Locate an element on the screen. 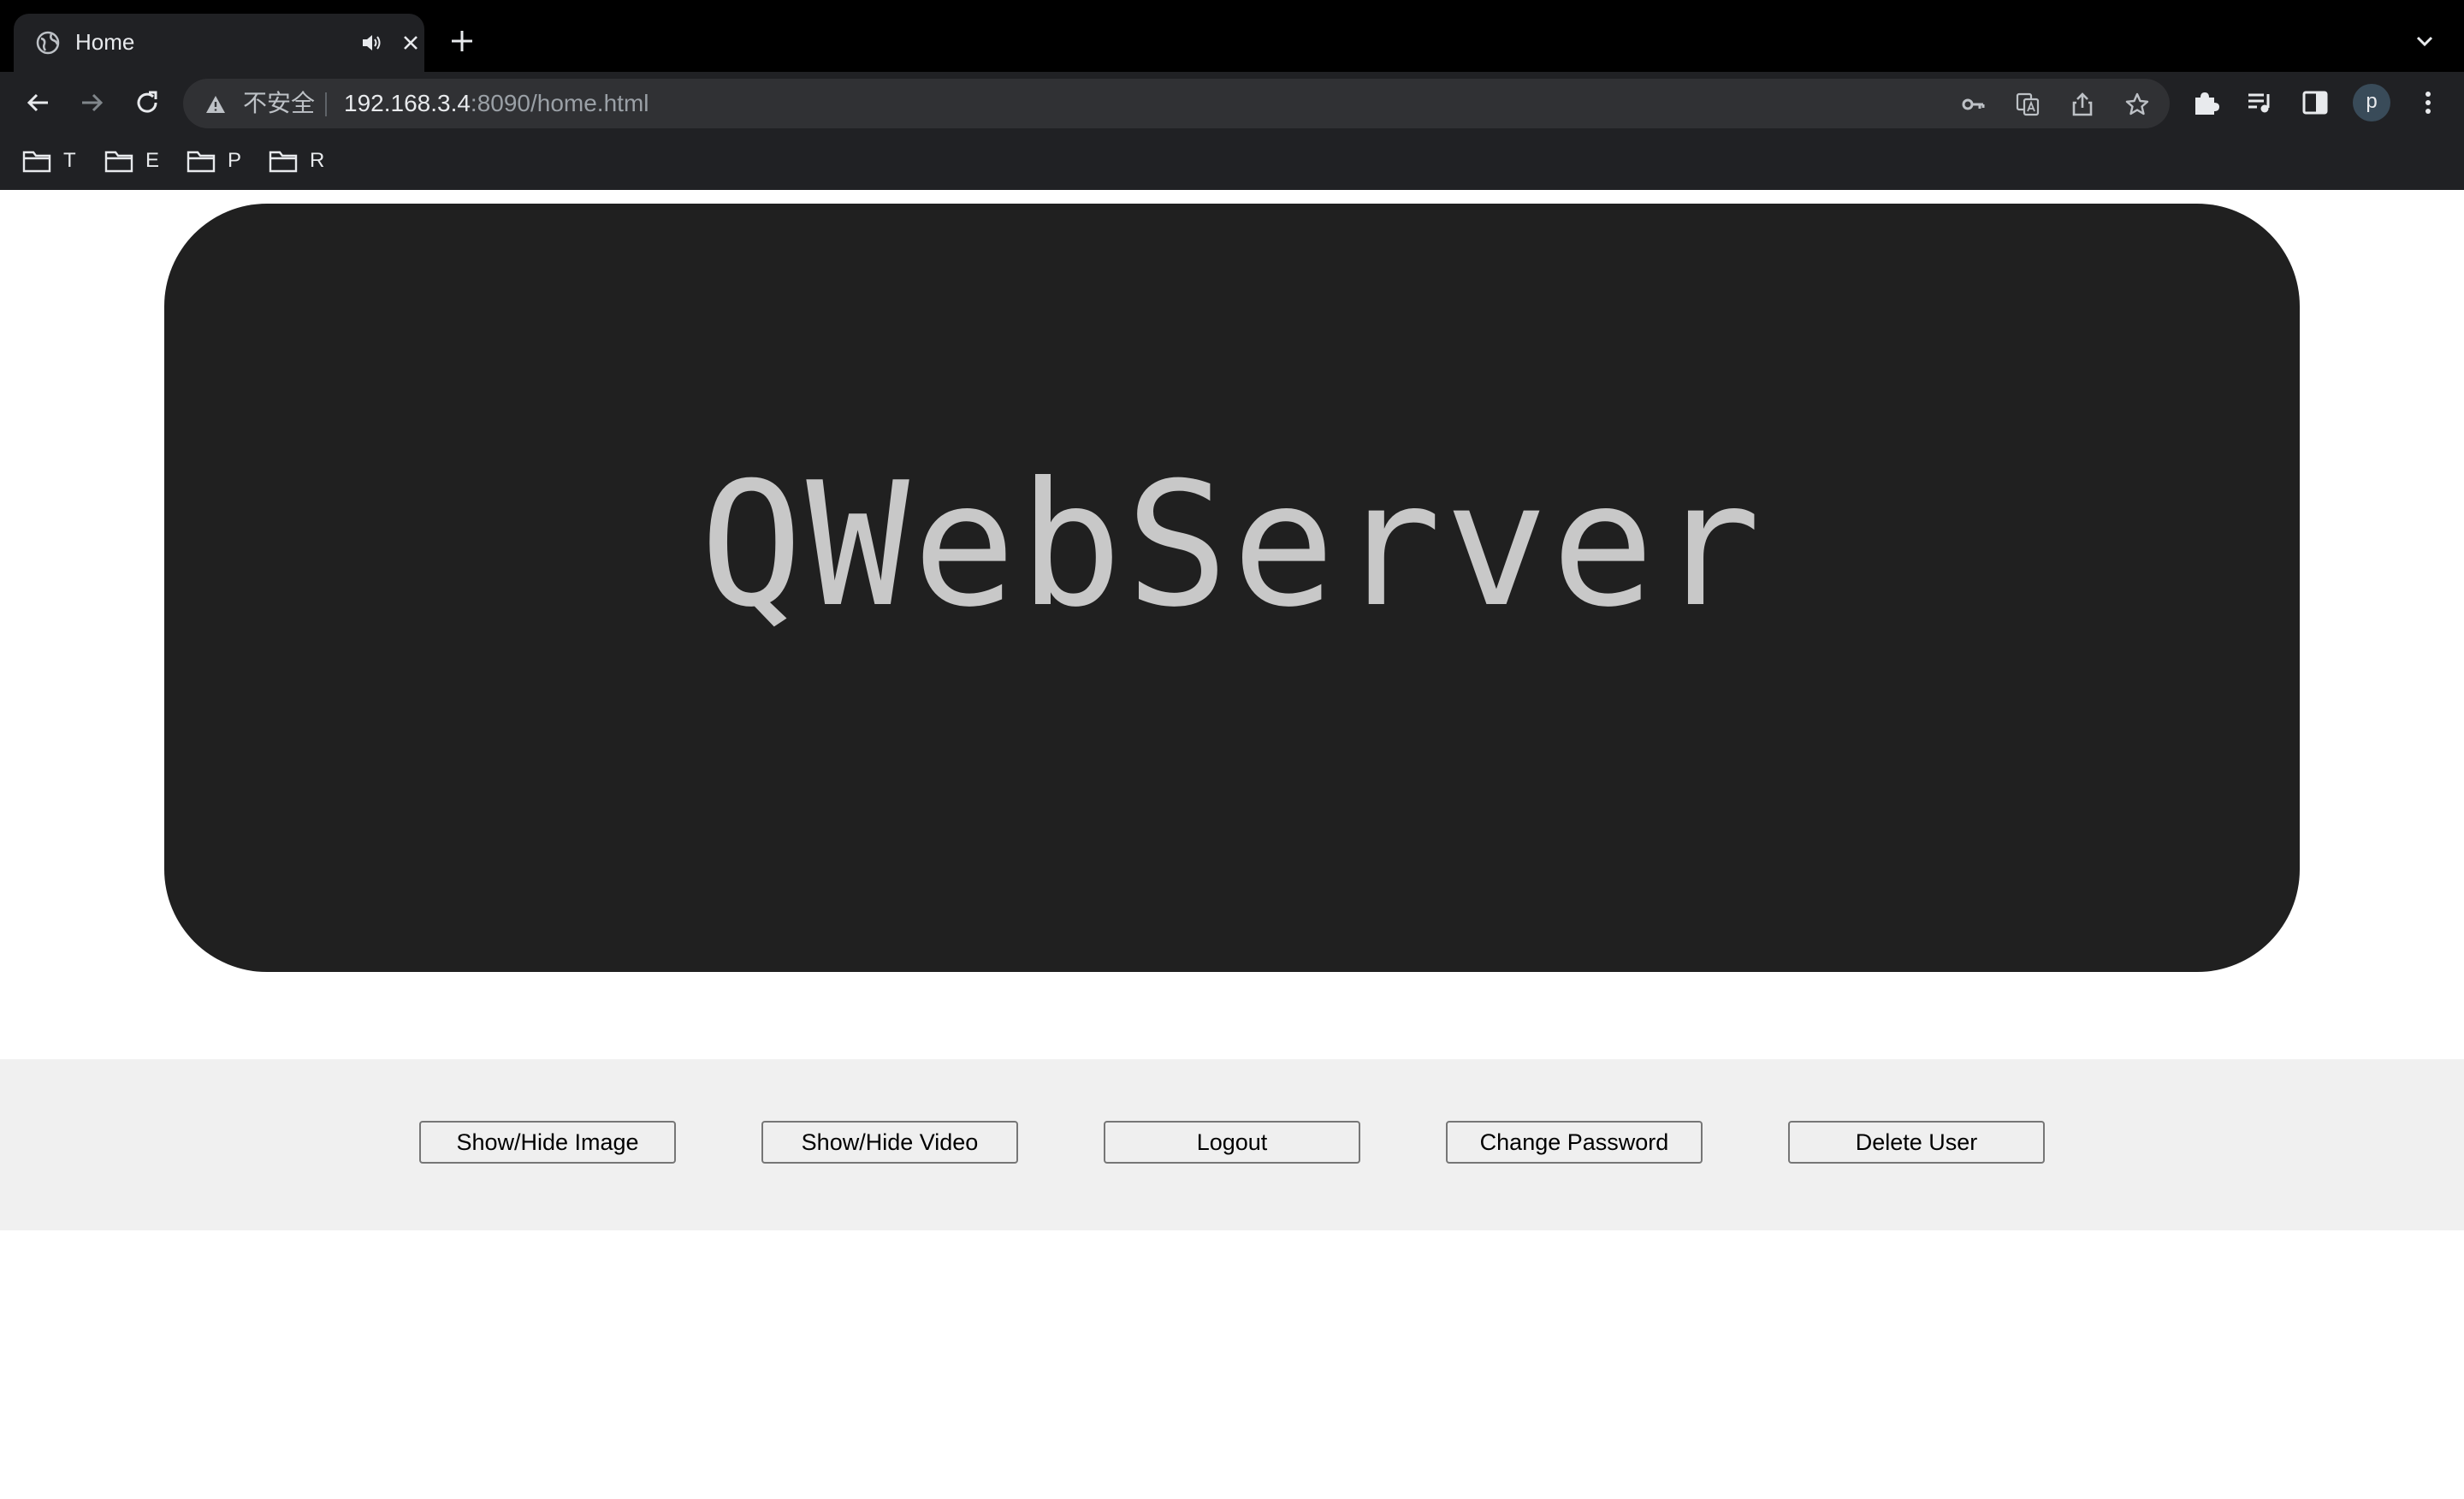 Image resolution: width=2464 pixels, height=1499 pixels. bookmarks-bar: T E P R is located at coordinates (1232, 161).